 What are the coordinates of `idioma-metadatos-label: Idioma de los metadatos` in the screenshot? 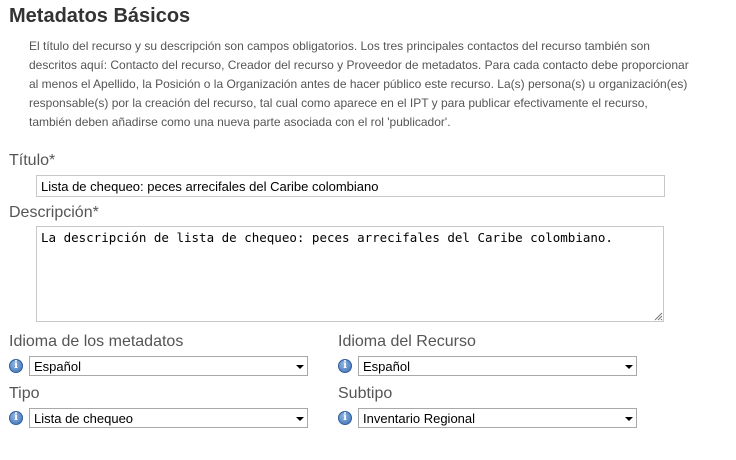 It's located at (96, 341).